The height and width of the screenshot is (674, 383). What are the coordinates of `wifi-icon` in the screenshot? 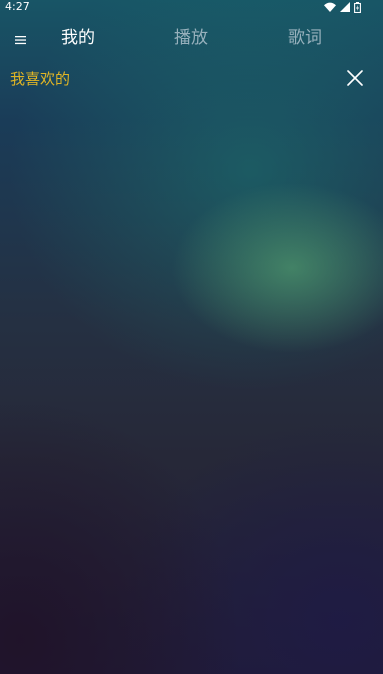 It's located at (330, 7).